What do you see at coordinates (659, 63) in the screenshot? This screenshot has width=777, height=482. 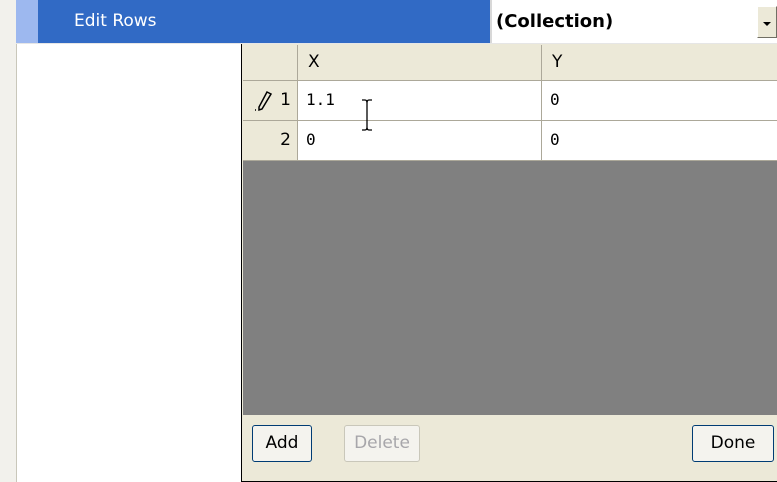 I see `column-header-y: Y` at bounding box center [659, 63].